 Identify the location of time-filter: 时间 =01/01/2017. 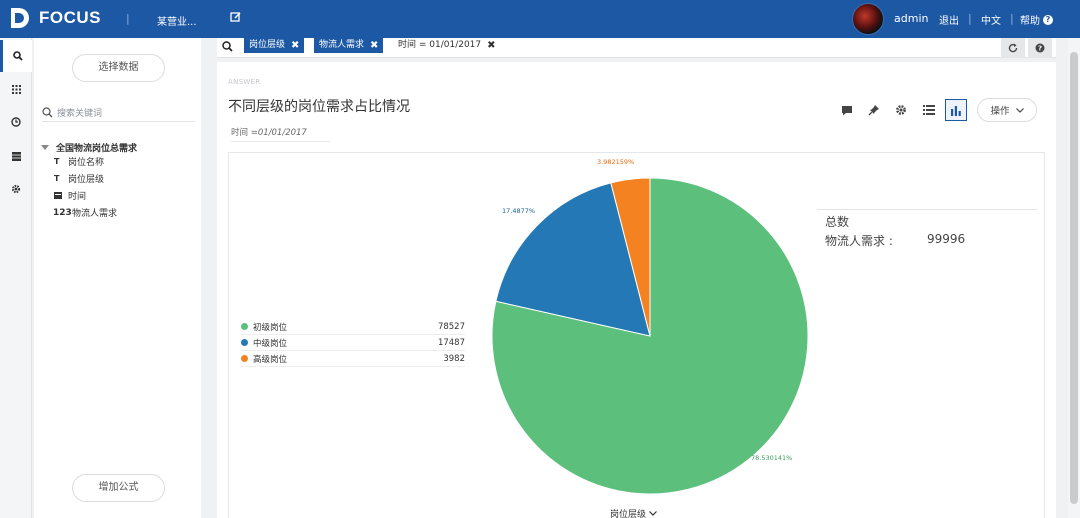
(280, 134).